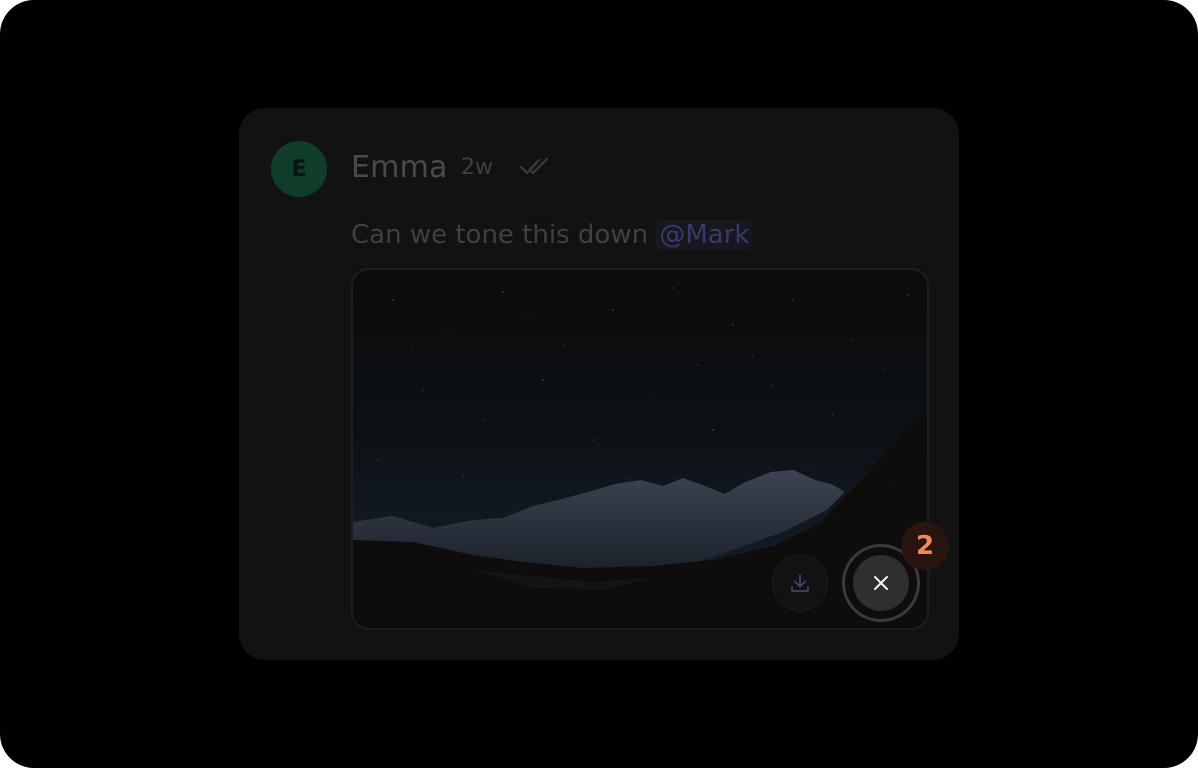 This screenshot has width=1198, height=768. Describe the element at coordinates (504, 235) in the screenshot. I see `message-text: Can we tone this down` at that location.